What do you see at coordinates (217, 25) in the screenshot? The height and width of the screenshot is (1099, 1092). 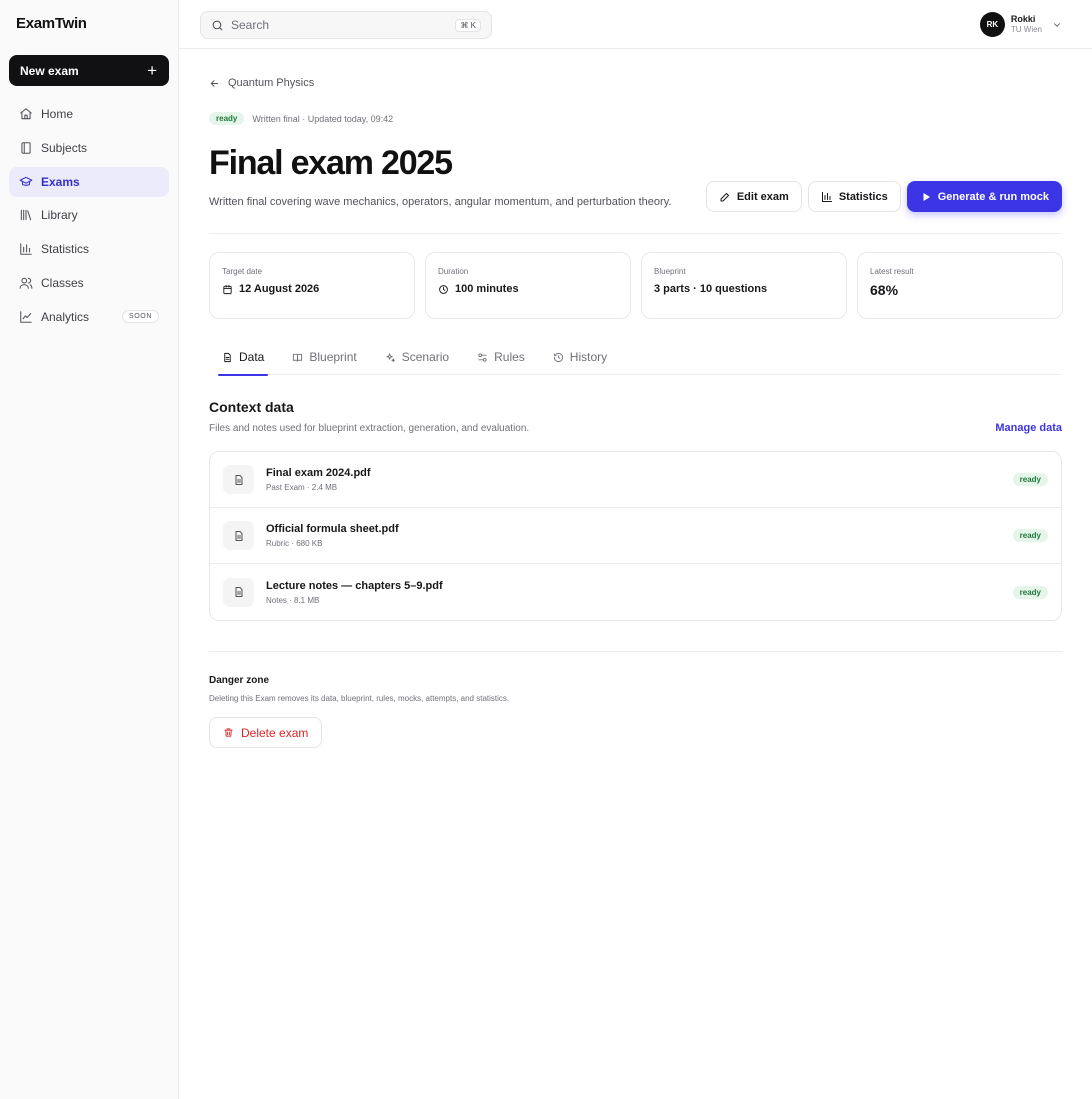 I see `search-icon` at bounding box center [217, 25].